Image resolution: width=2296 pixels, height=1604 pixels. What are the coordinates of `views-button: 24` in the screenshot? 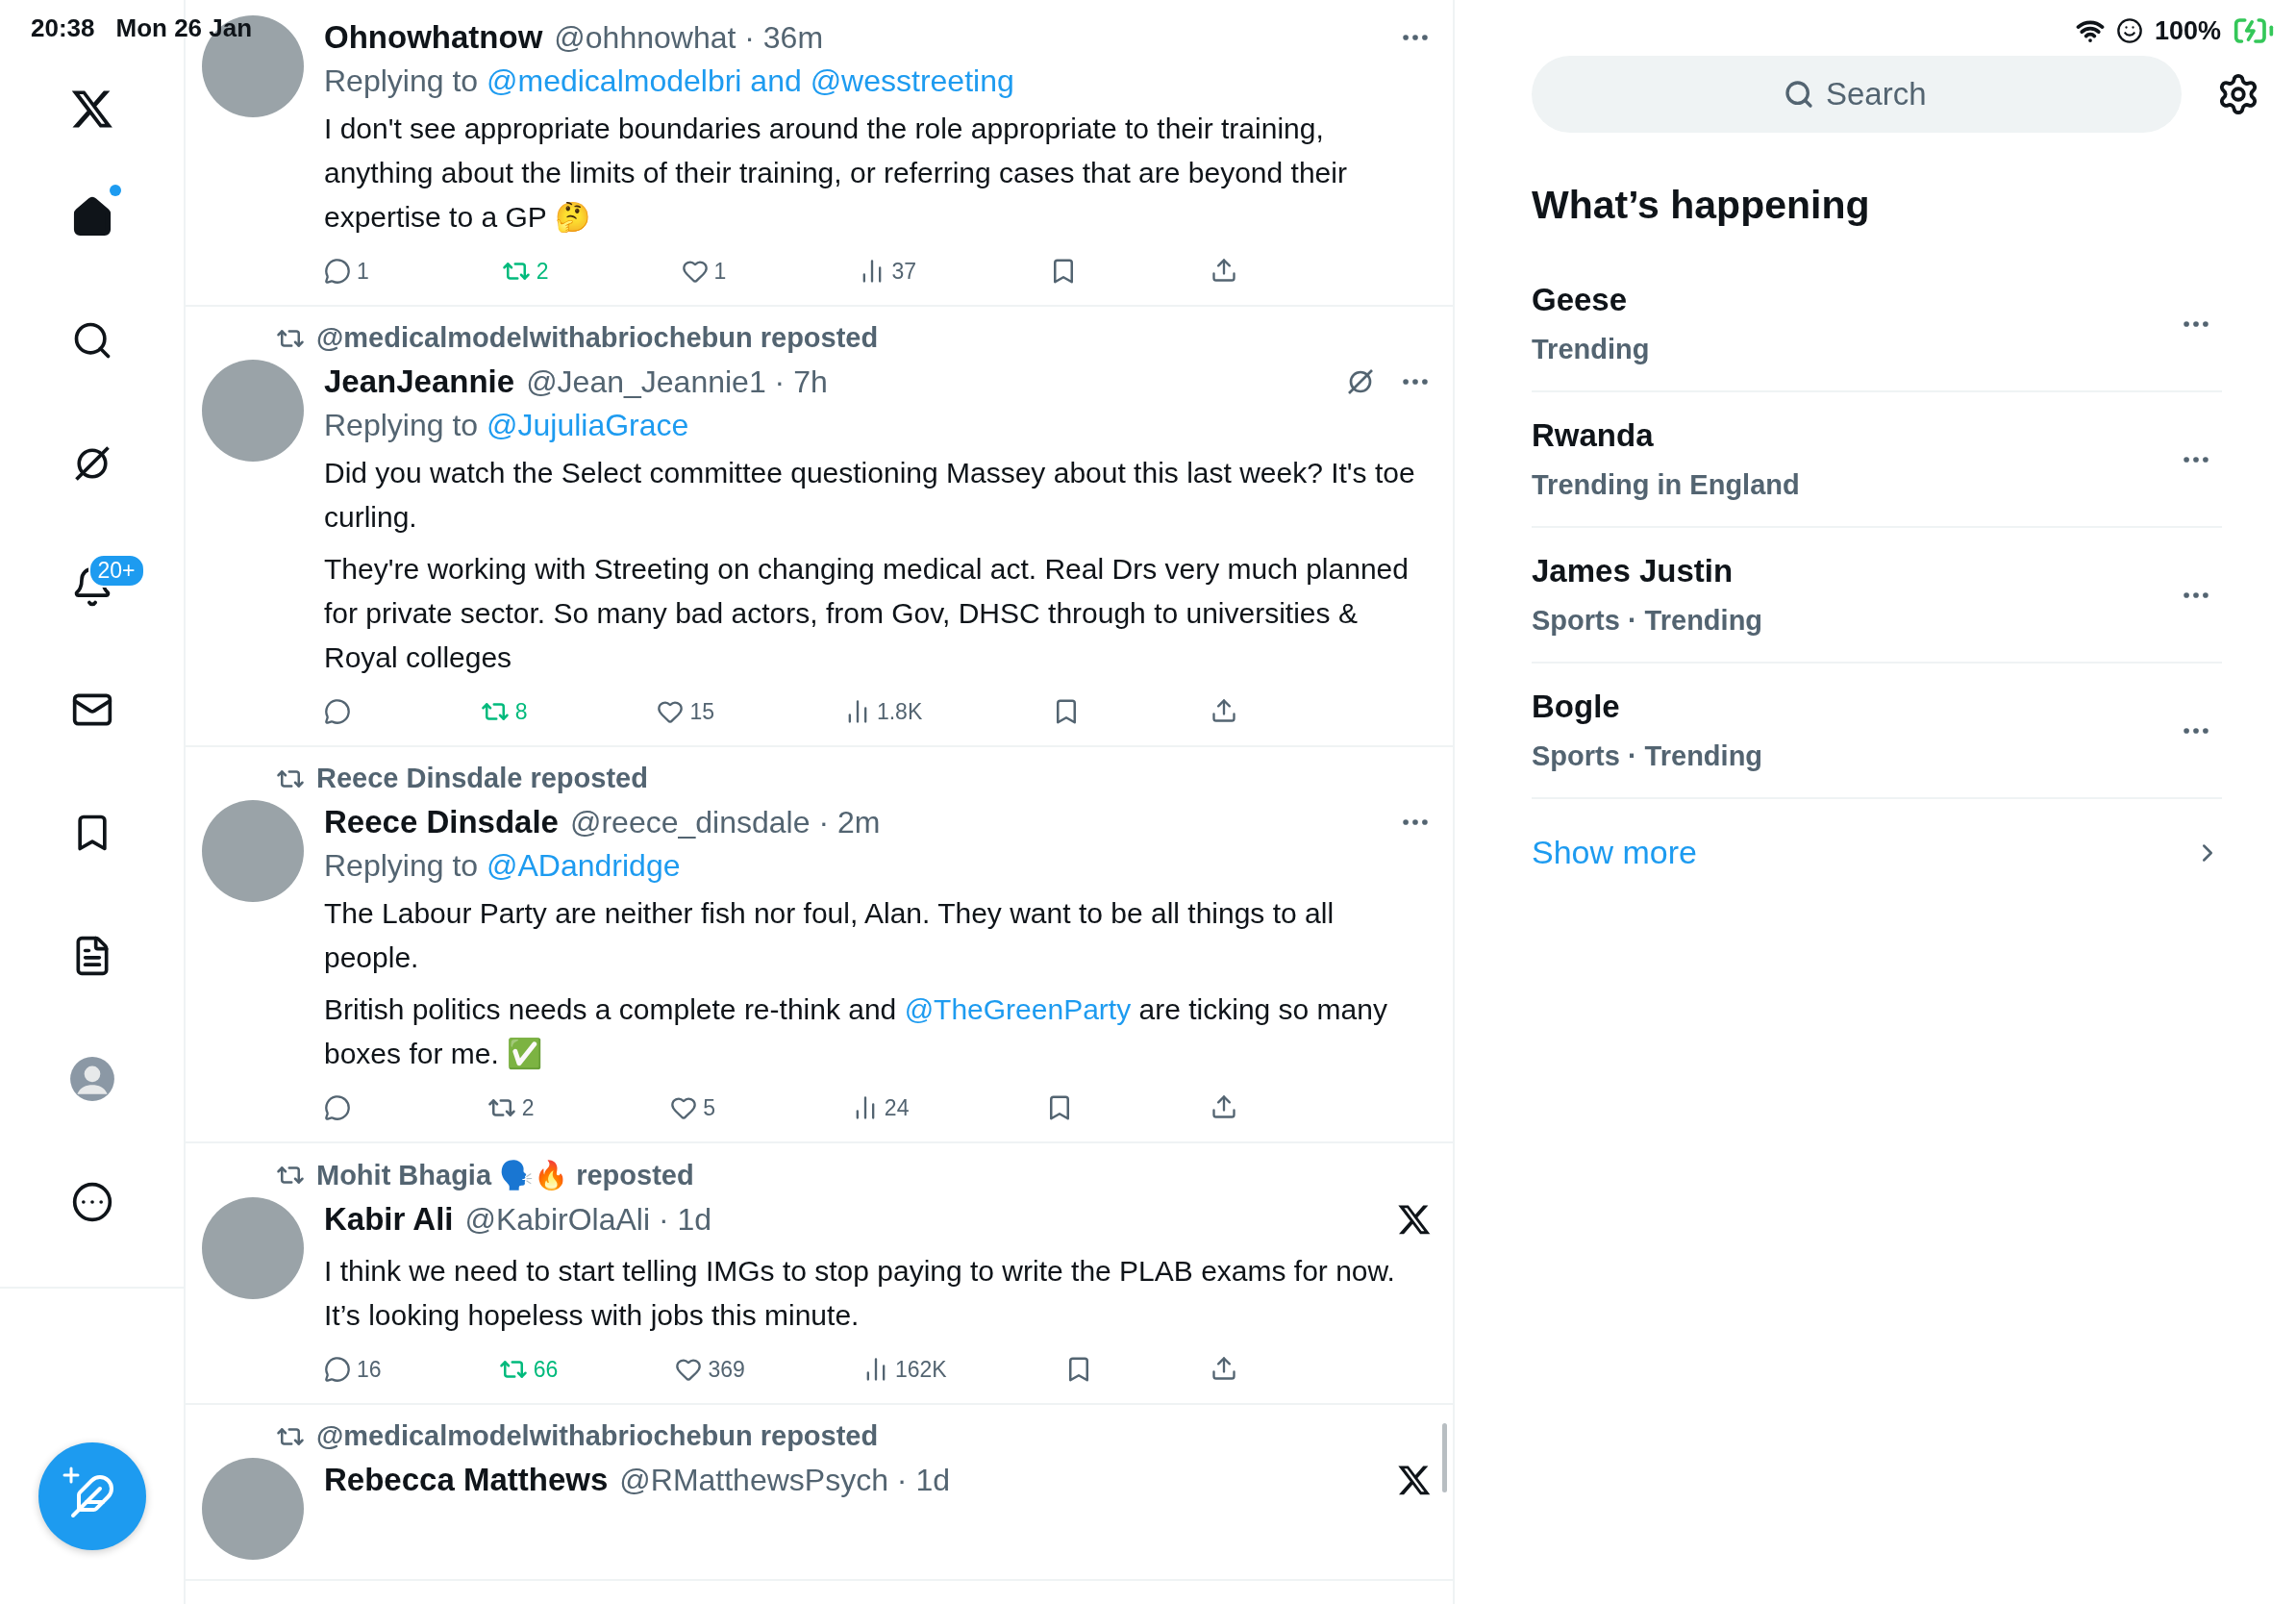 It's located at (880, 1107).